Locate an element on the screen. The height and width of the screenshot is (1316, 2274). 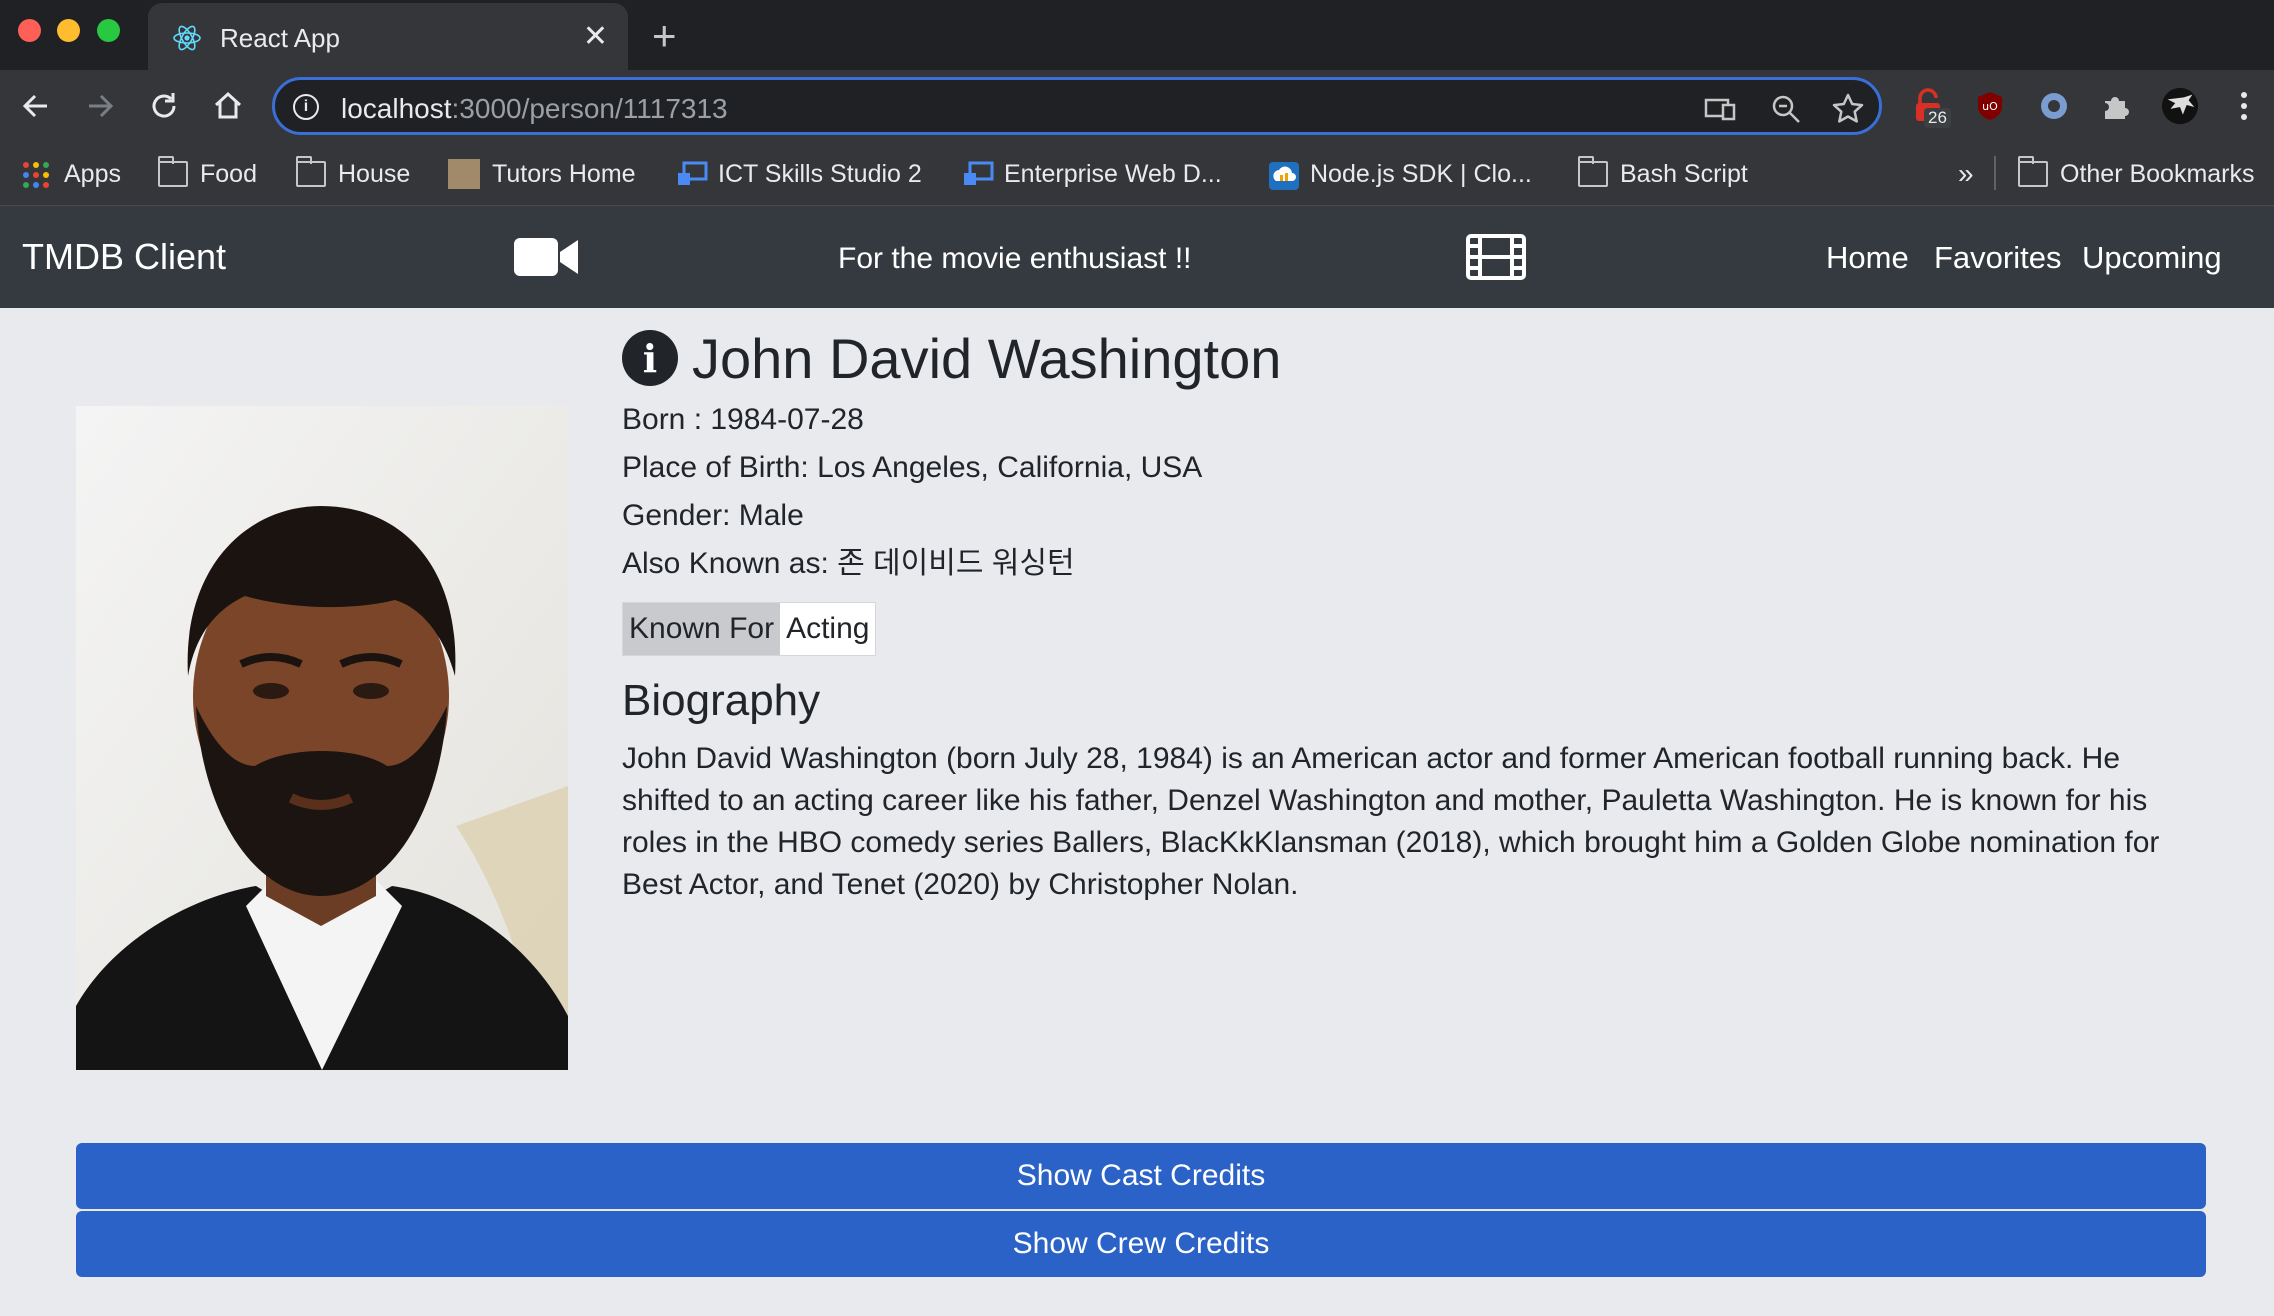
tutors-favicon is located at coordinates (464, 174).